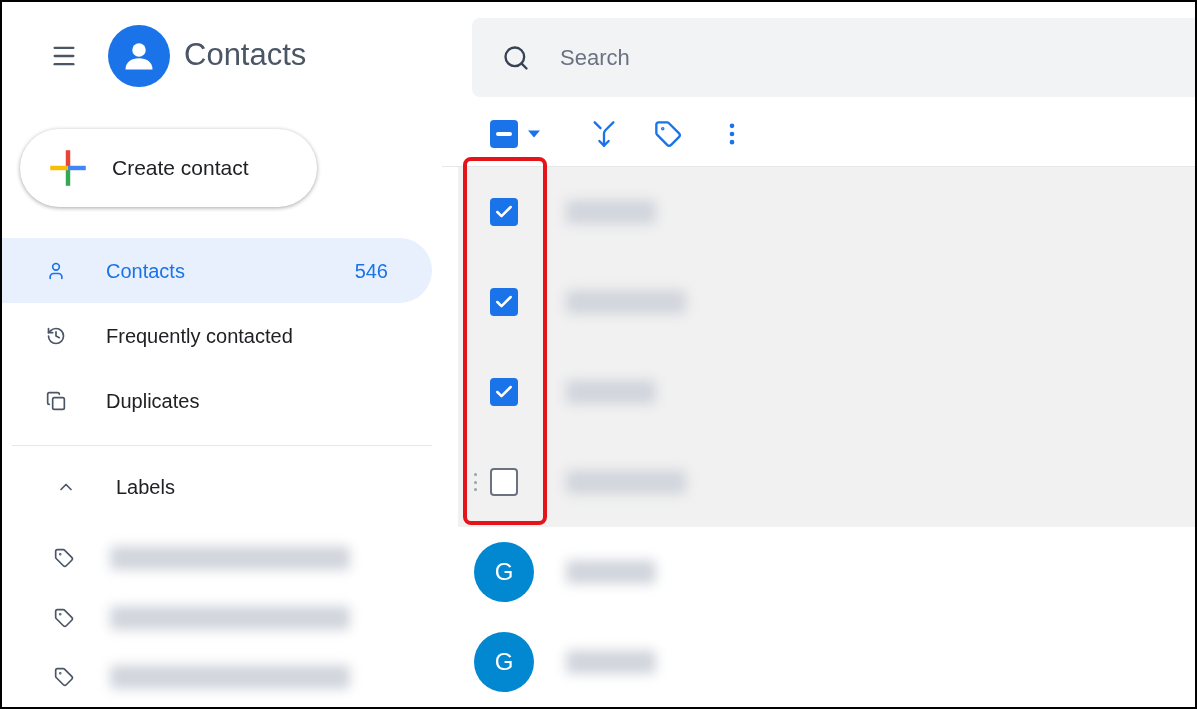  Describe the element at coordinates (222, 487) in the screenshot. I see `labels-header: Labels` at that location.